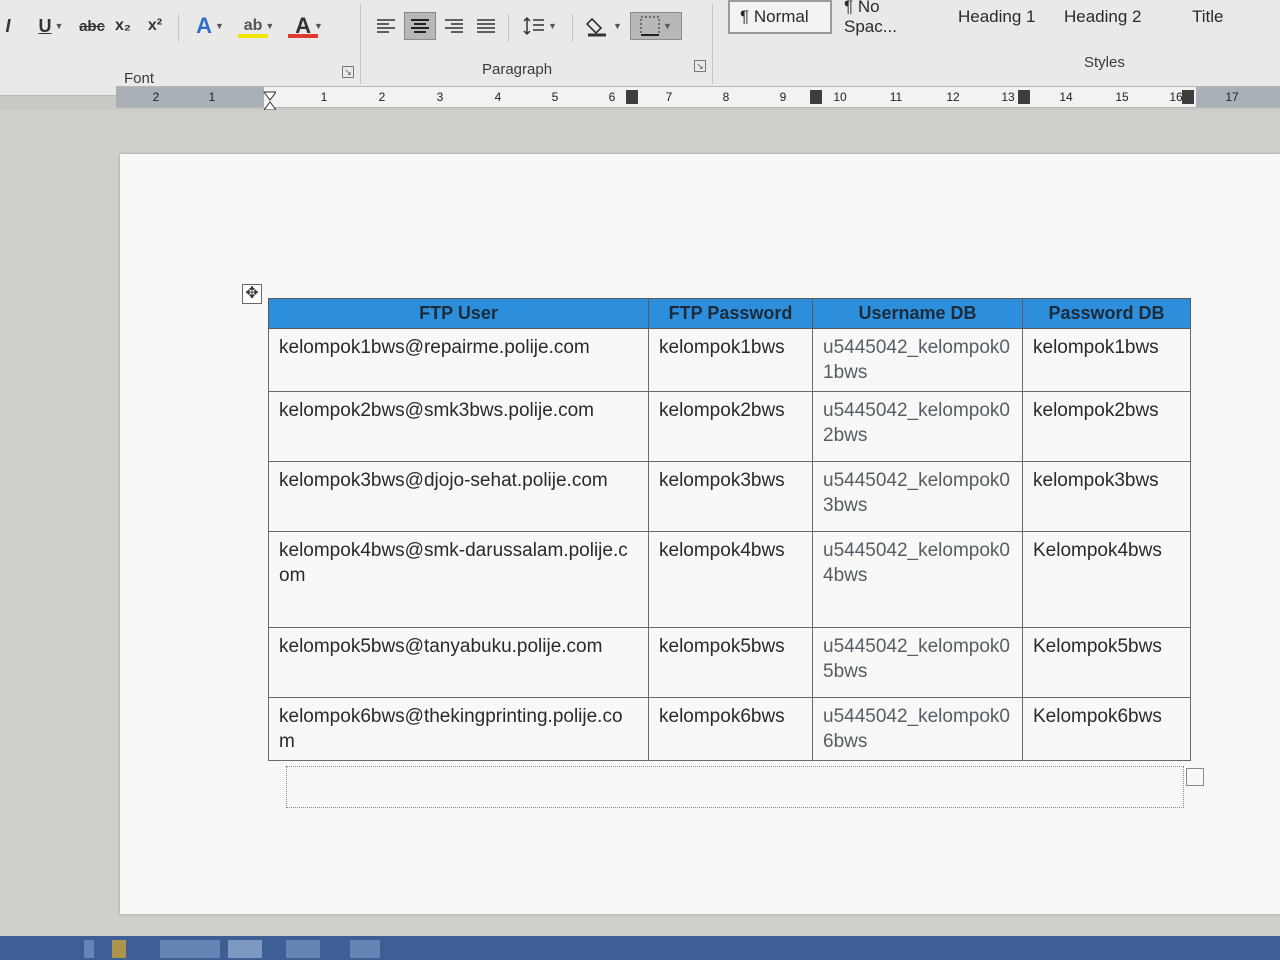 This screenshot has height=960, width=1280. Describe the element at coordinates (917, 313) in the screenshot. I see `header-username-db: Username DB` at that location.